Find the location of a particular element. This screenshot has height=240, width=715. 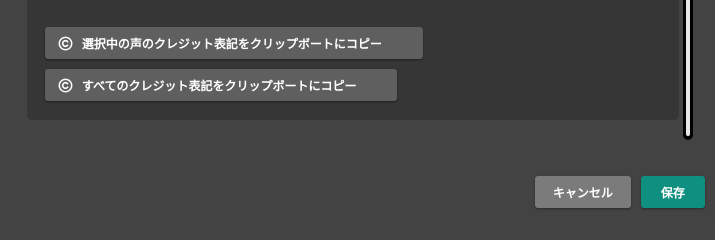

save-button-label: 保存 is located at coordinates (672, 192).